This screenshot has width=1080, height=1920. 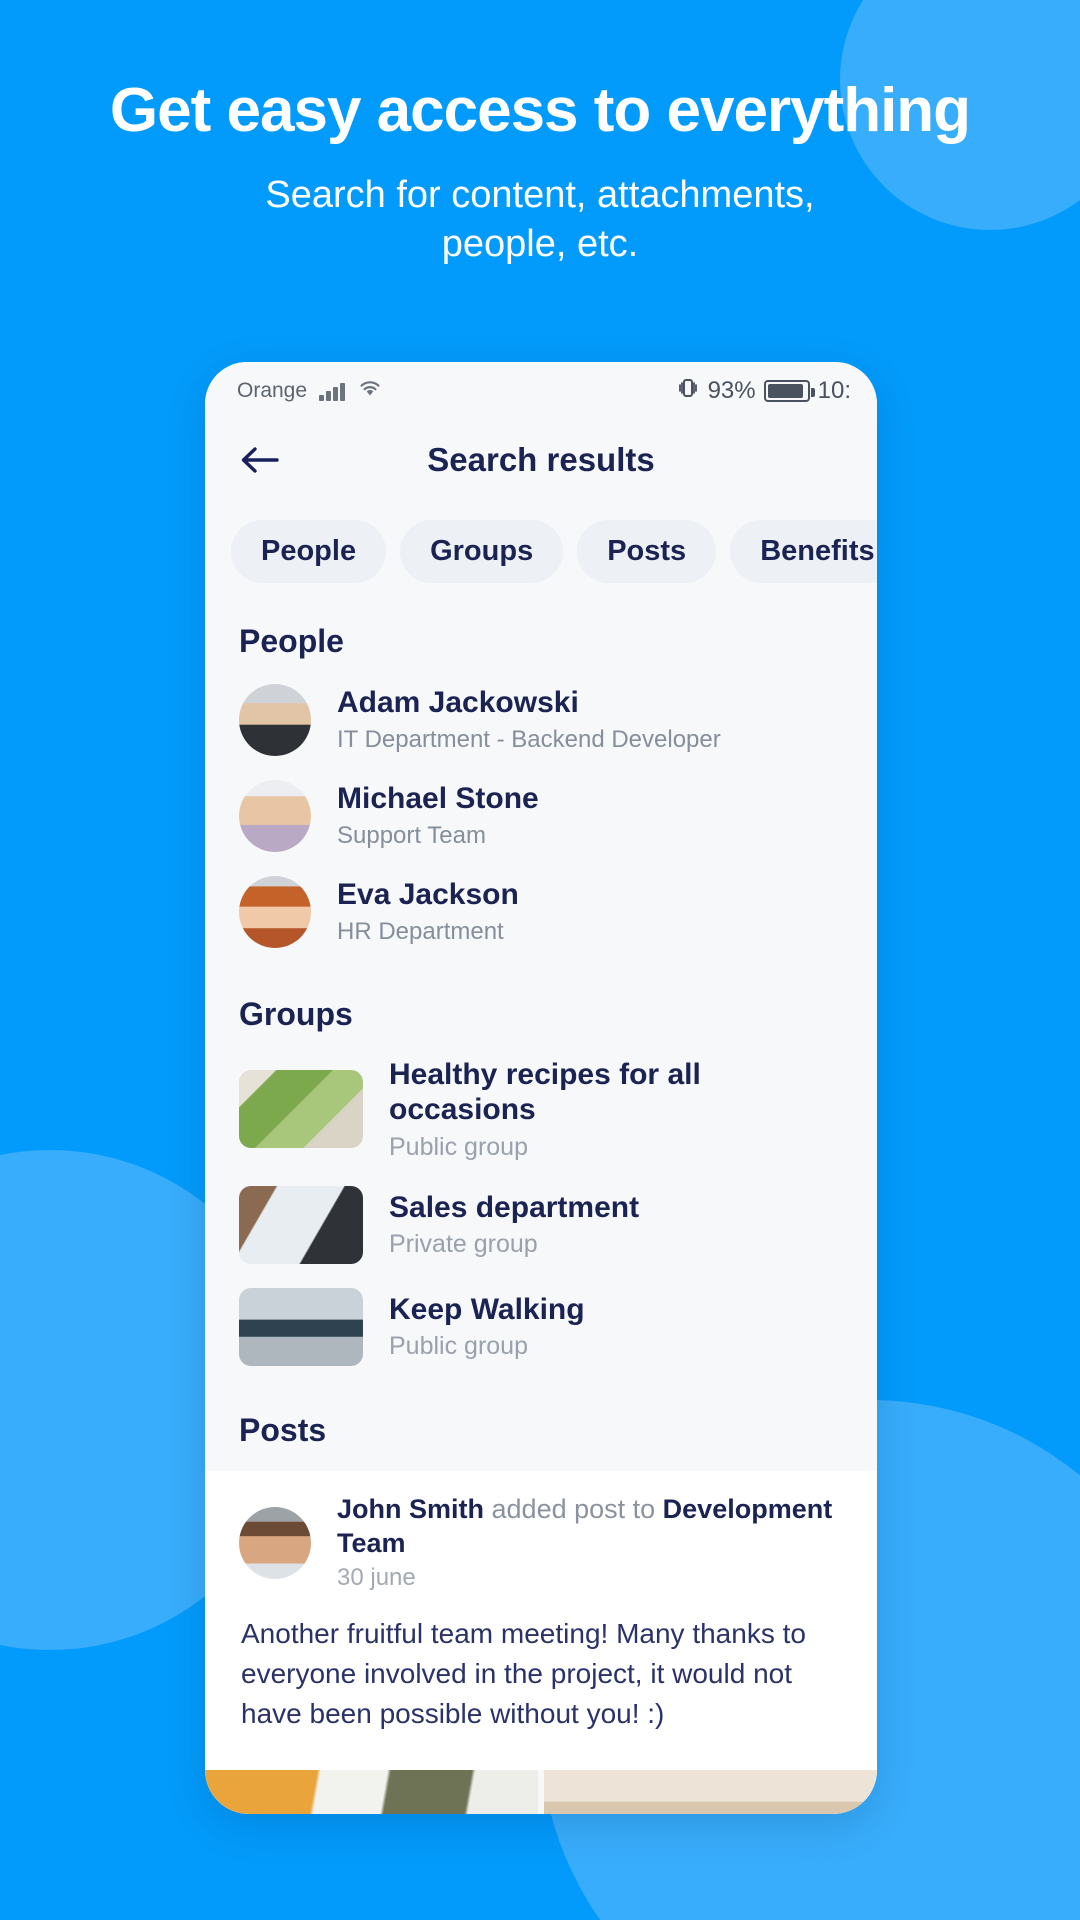 I want to click on person-name: Michael Stone, so click(x=438, y=799).